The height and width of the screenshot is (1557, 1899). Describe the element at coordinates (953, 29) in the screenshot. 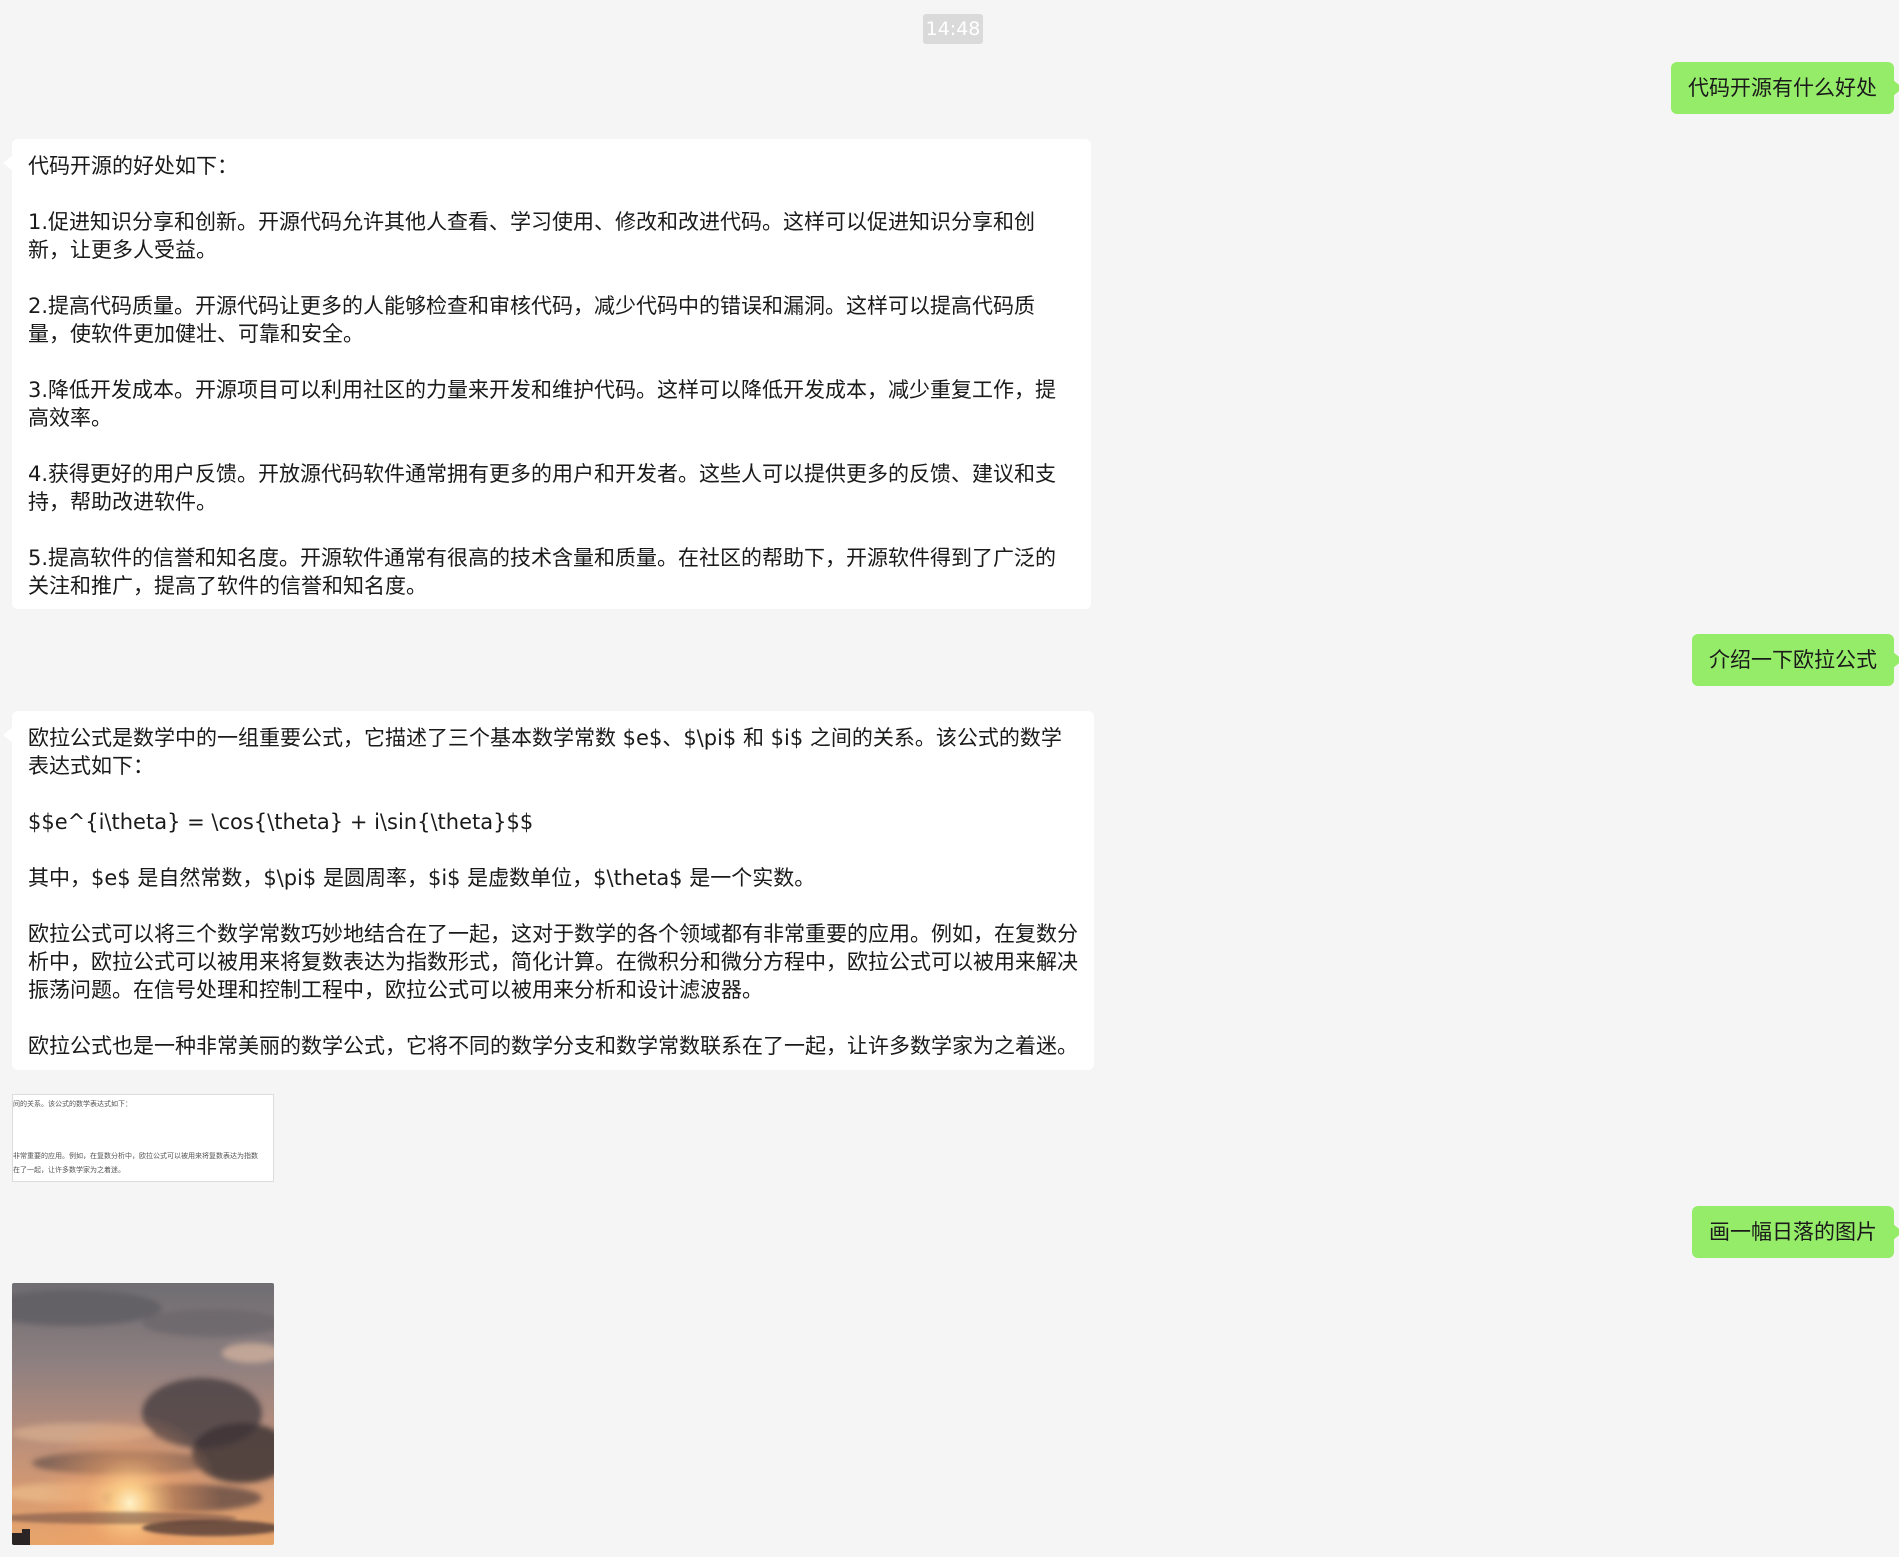

I see `timestamp: 14:48` at that location.